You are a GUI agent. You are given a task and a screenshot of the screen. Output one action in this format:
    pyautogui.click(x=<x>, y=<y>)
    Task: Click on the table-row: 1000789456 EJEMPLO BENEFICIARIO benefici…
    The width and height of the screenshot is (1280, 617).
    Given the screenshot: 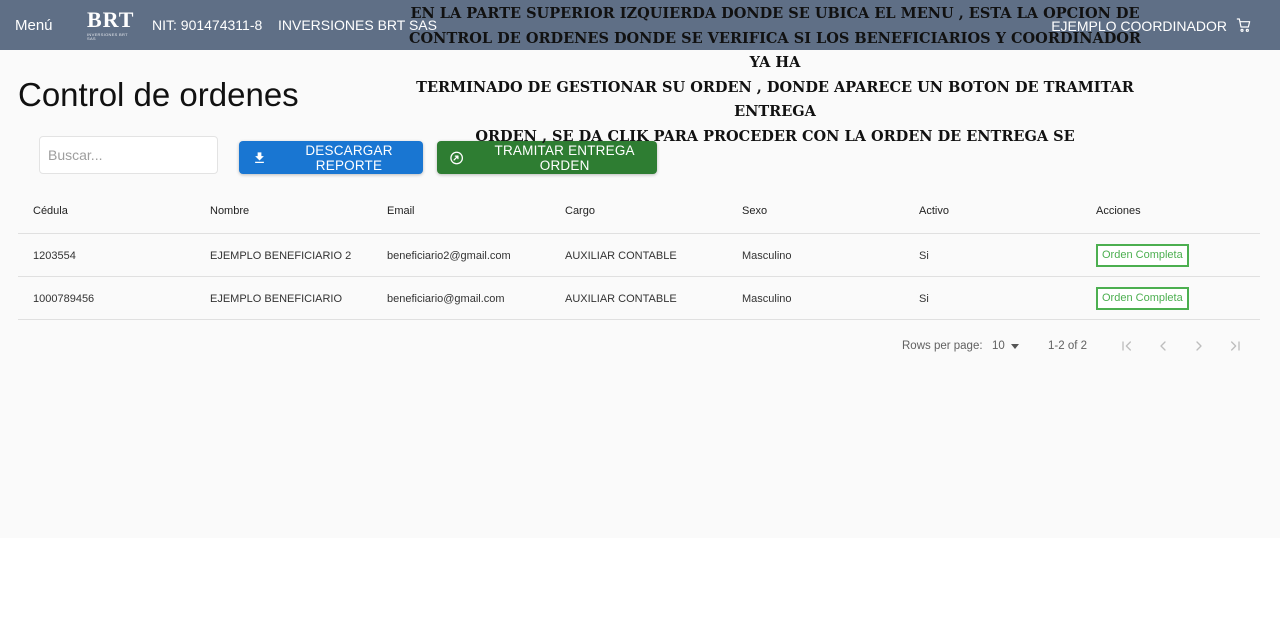 What is the action you would take?
    pyautogui.click(x=639, y=298)
    